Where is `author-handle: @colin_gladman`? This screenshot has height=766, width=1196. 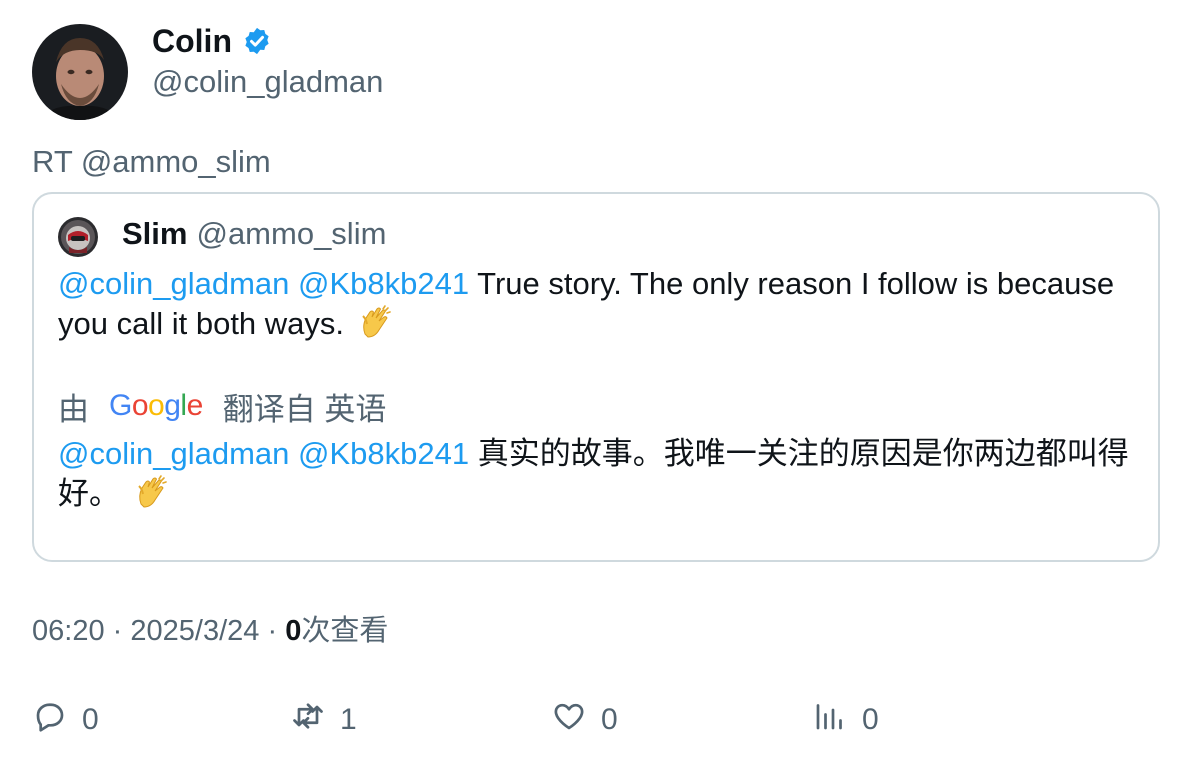
author-handle: @colin_gladman is located at coordinates (267, 82).